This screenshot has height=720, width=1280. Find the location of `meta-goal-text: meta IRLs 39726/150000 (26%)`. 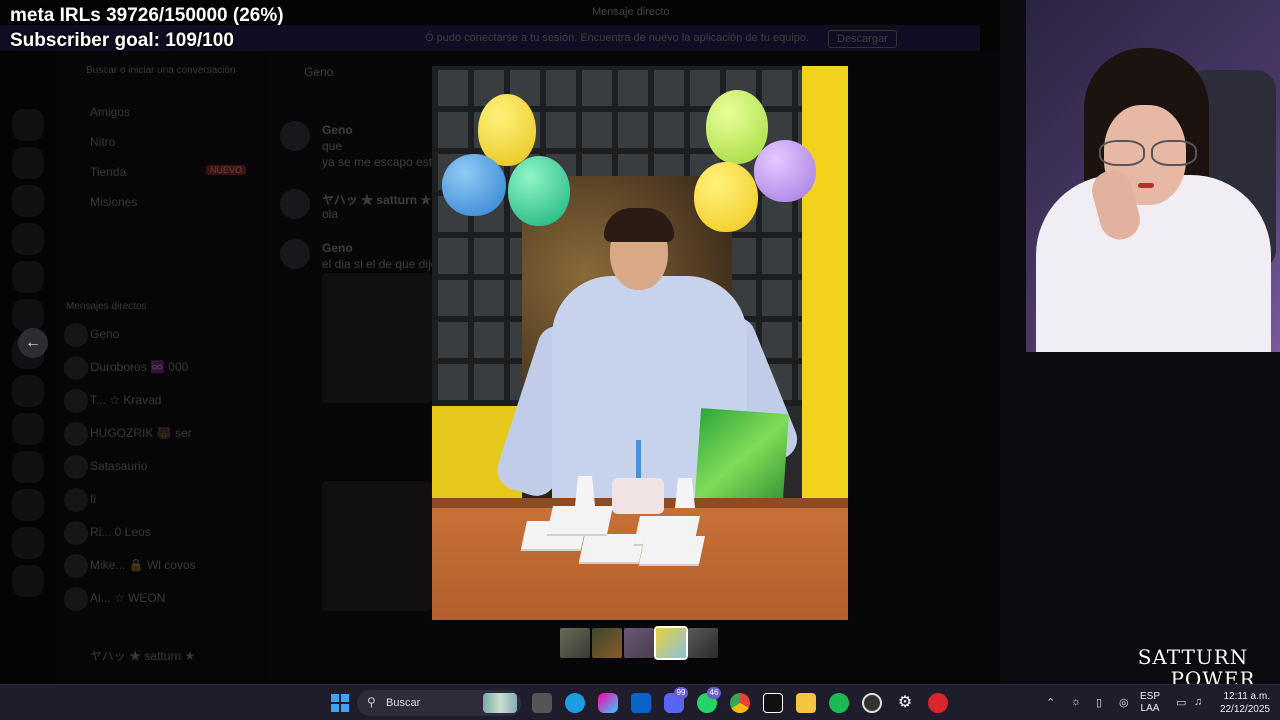

meta-goal-text: meta IRLs 39726/150000 (26%) is located at coordinates (147, 15).